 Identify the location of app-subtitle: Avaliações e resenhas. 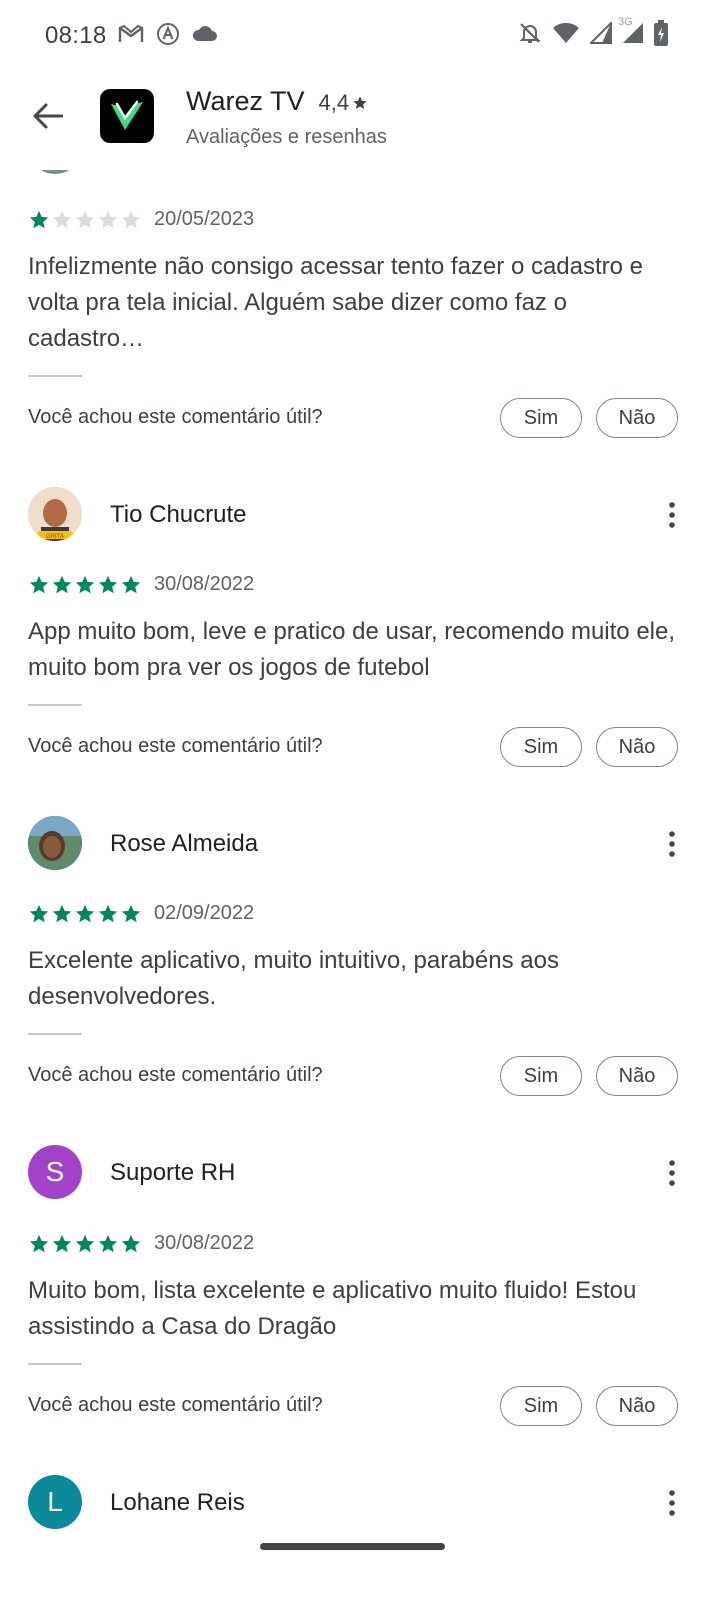
(286, 137).